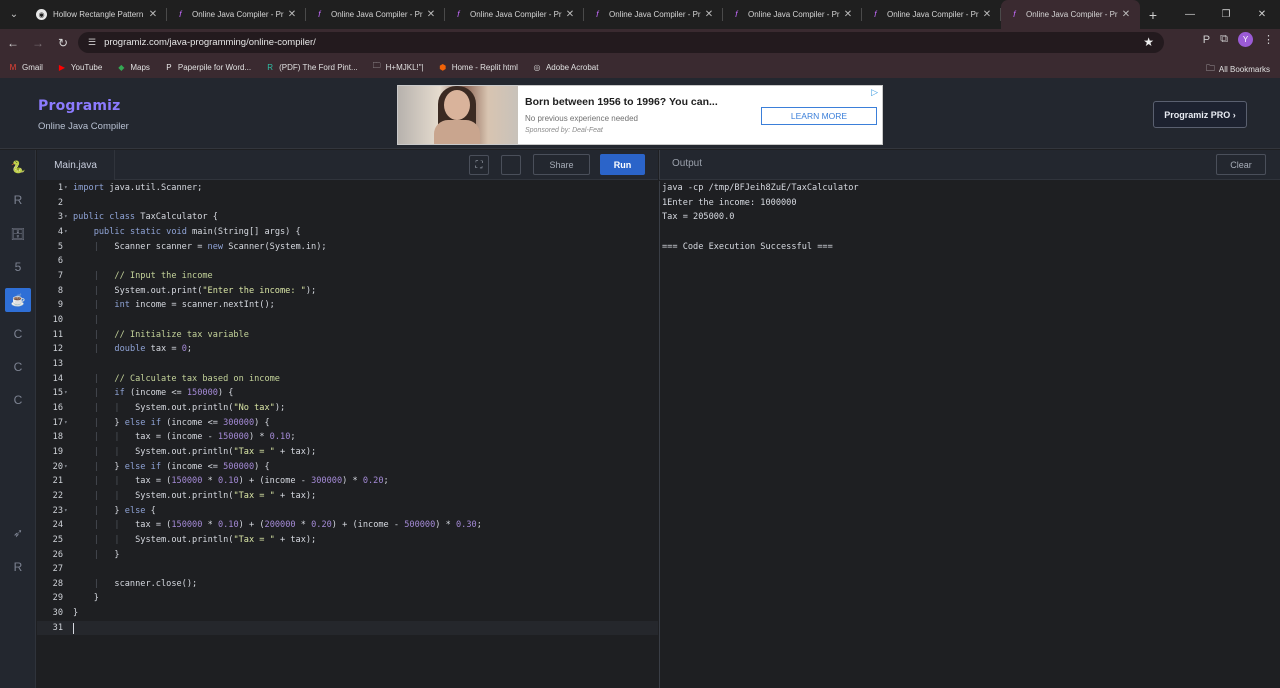 The height and width of the screenshot is (688, 1280). I want to click on tab-search-icon: ⌄, so click(14, 14).